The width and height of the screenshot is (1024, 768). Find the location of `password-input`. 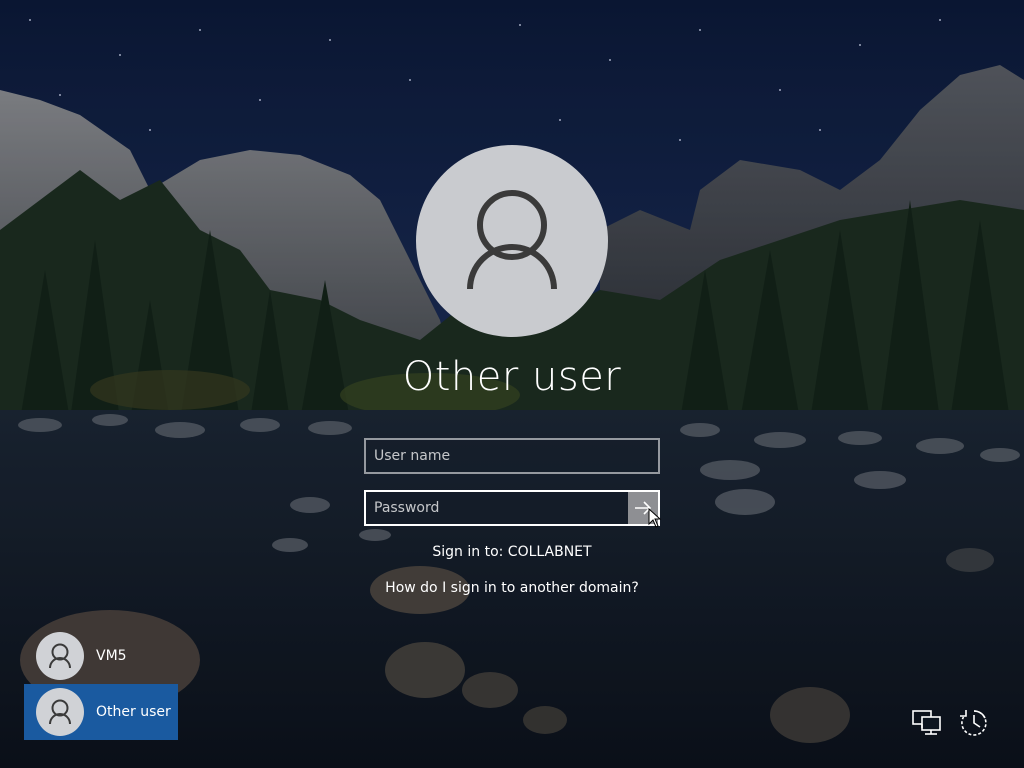

password-input is located at coordinates (499, 508).